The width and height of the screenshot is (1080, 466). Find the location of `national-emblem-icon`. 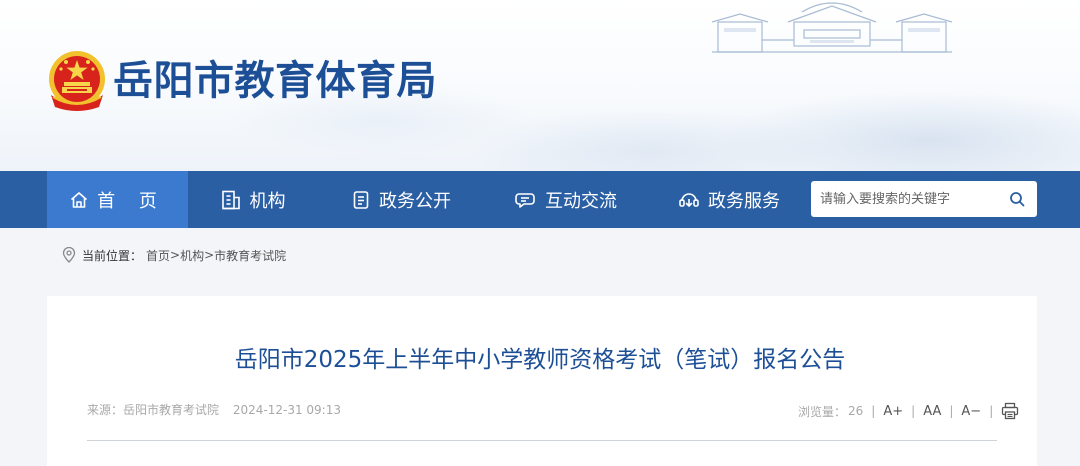

national-emblem-icon is located at coordinates (77, 81).